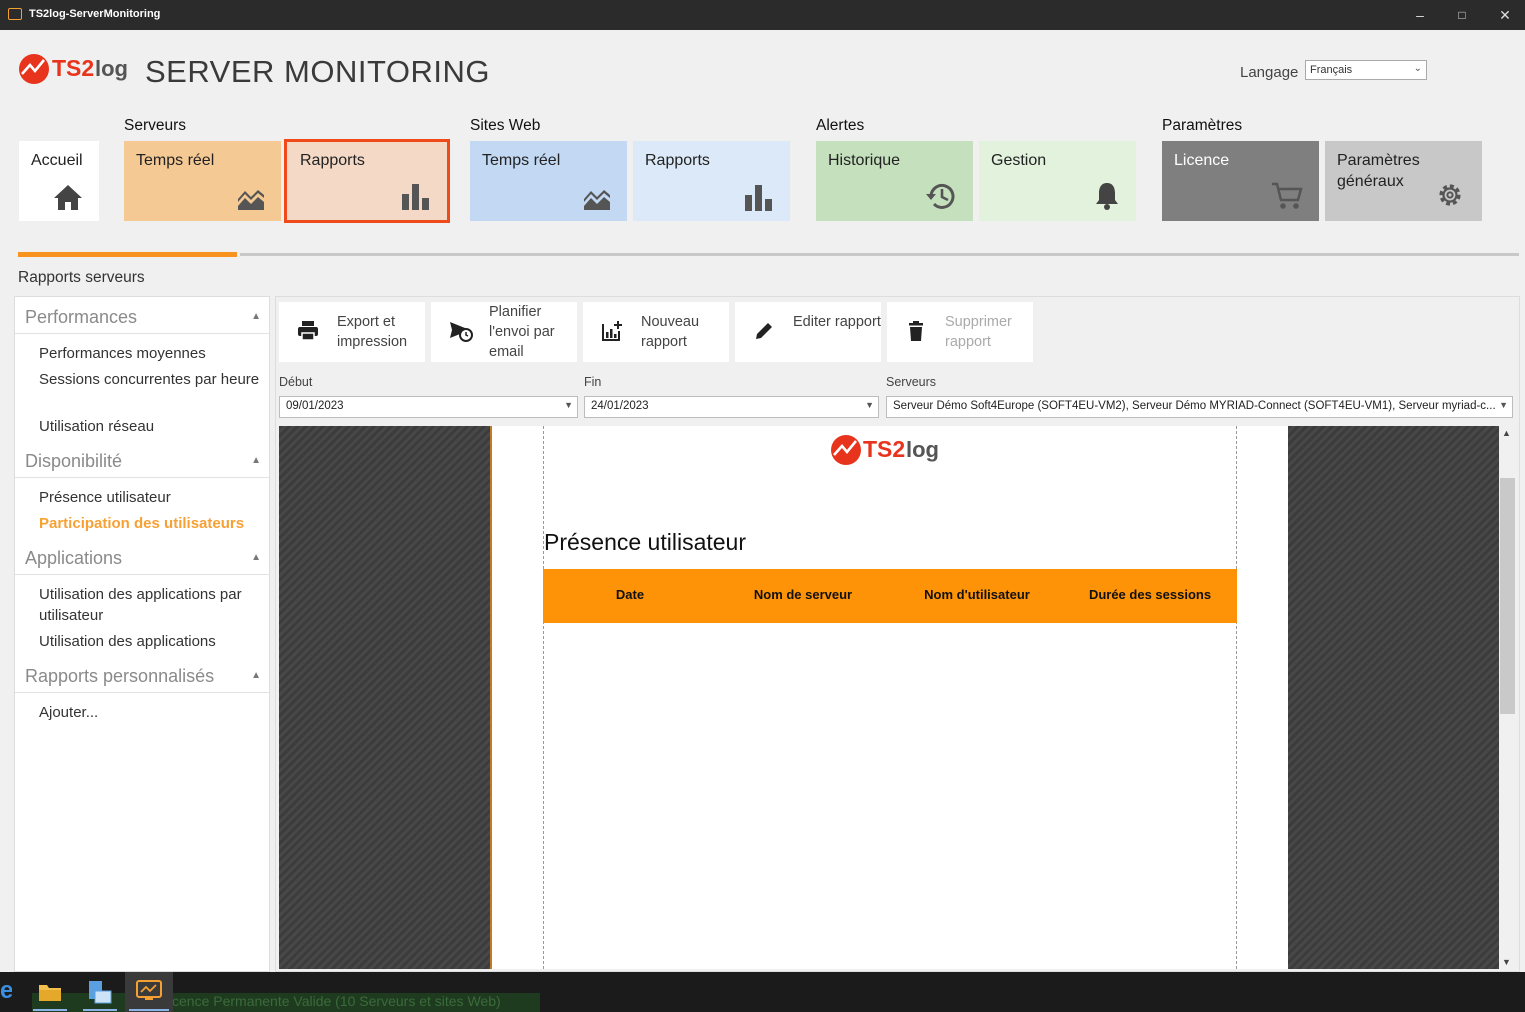 This screenshot has height=1012, width=1525. Describe the element at coordinates (151, 426) in the screenshot. I see `report-item: Utilisation réseau` at that location.